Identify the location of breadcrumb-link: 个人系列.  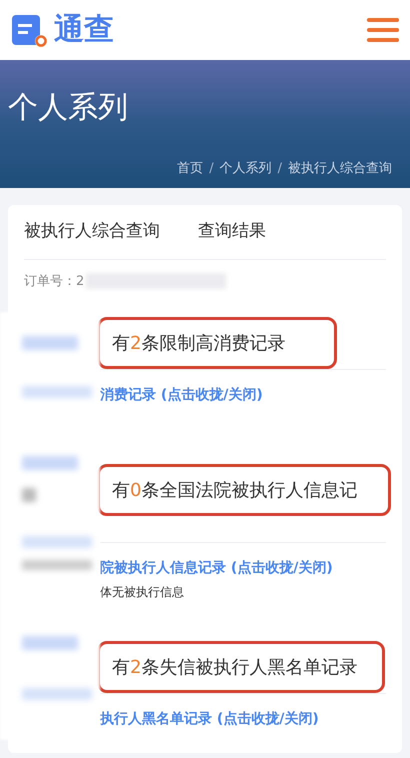
(246, 168).